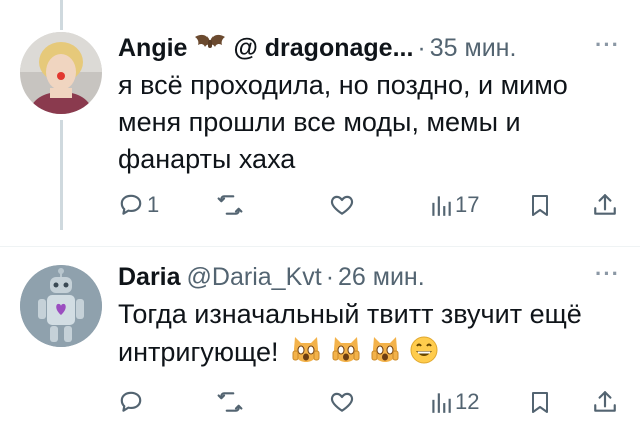 The image size is (640, 434). I want to click on views-button: 12, so click(454, 402).